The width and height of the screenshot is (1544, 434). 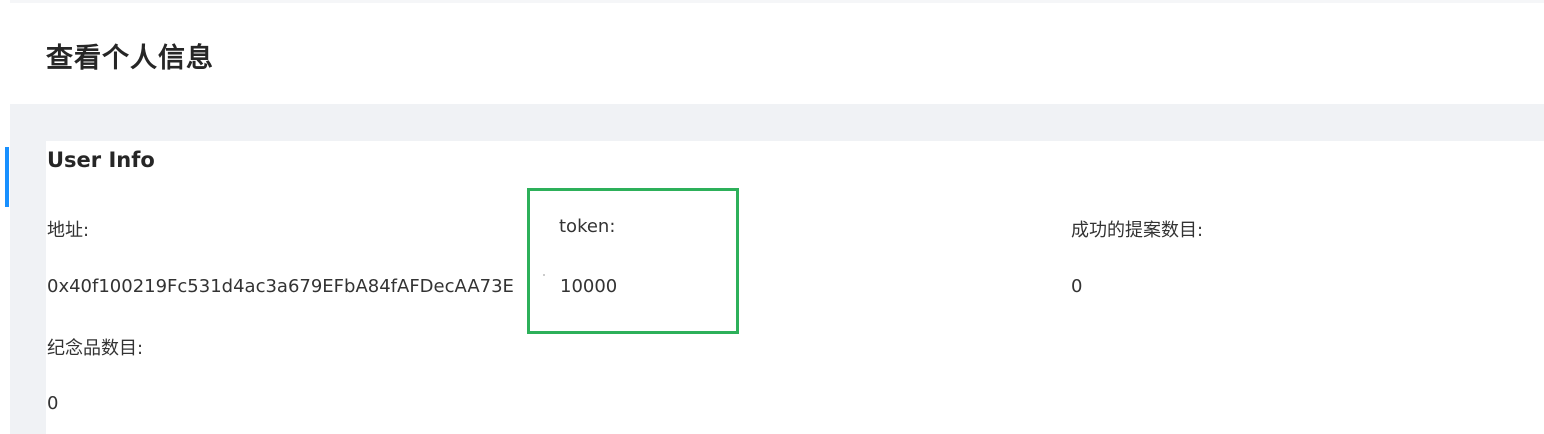 What do you see at coordinates (589, 286) in the screenshot?
I see `token-value: 10000` at bounding box center [589, 286].